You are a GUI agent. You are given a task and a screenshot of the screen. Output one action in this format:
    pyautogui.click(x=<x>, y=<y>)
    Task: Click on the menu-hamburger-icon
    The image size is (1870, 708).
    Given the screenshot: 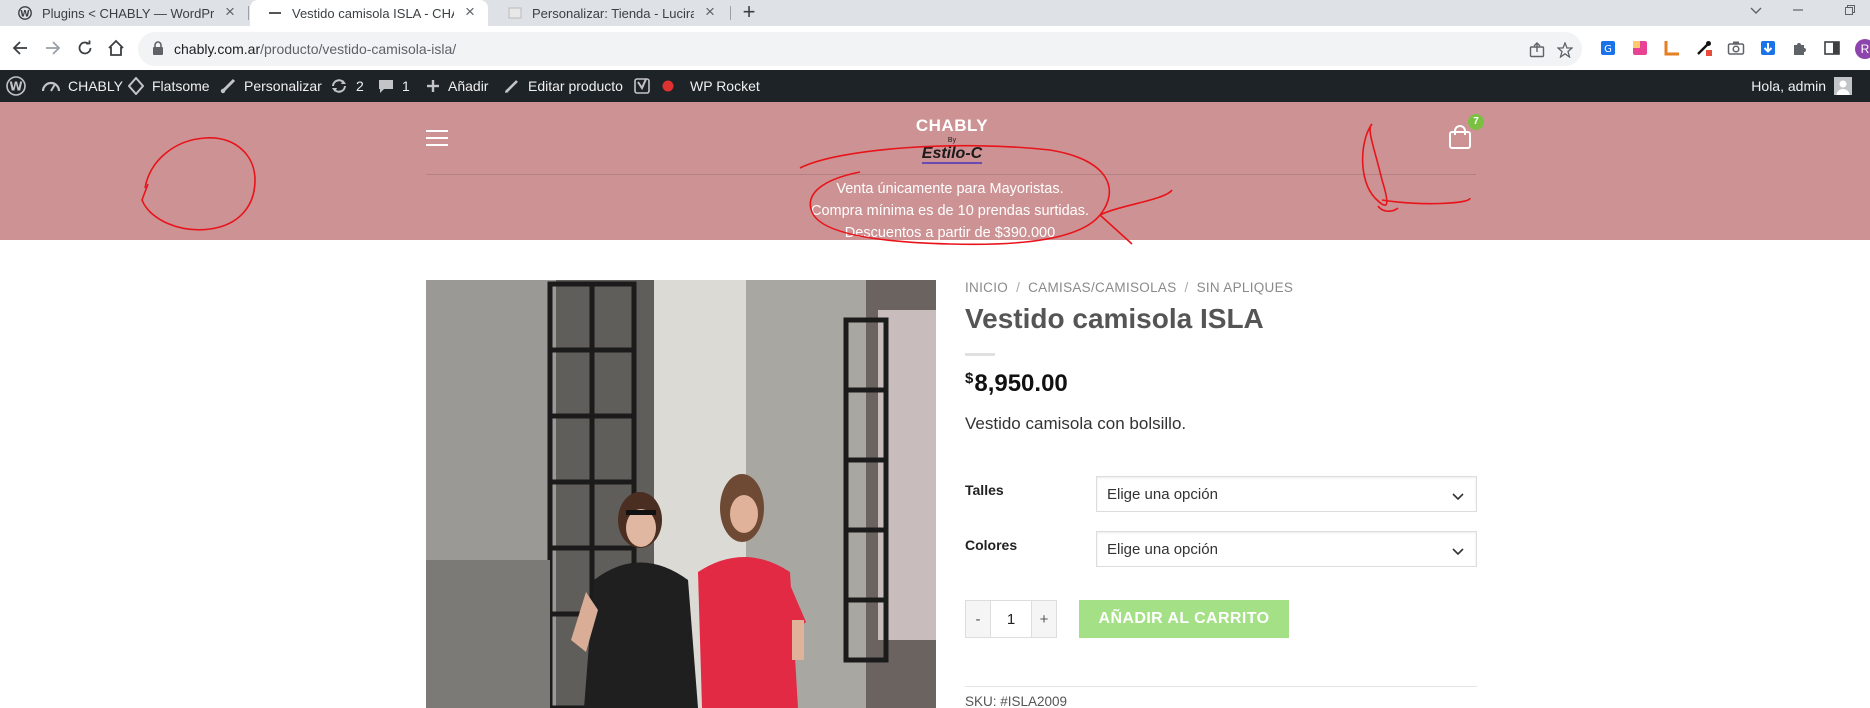 What is the action you would take?
    pyautogui.click(x=437, y=140)
    